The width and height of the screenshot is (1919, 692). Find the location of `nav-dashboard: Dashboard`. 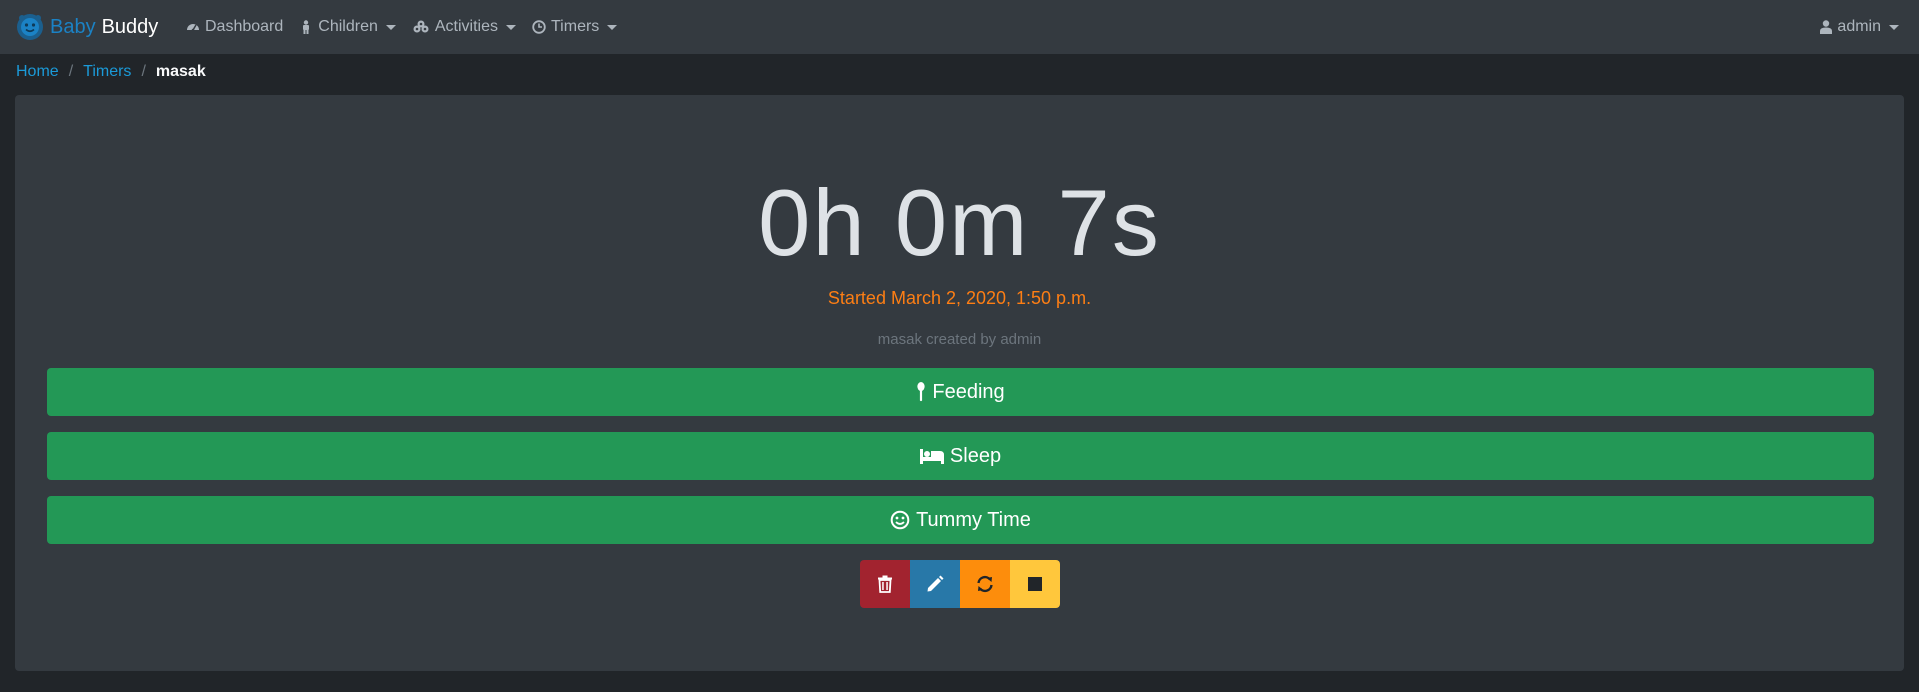

nav-dashboard: Dashboard is located at coordinates (234, 27).